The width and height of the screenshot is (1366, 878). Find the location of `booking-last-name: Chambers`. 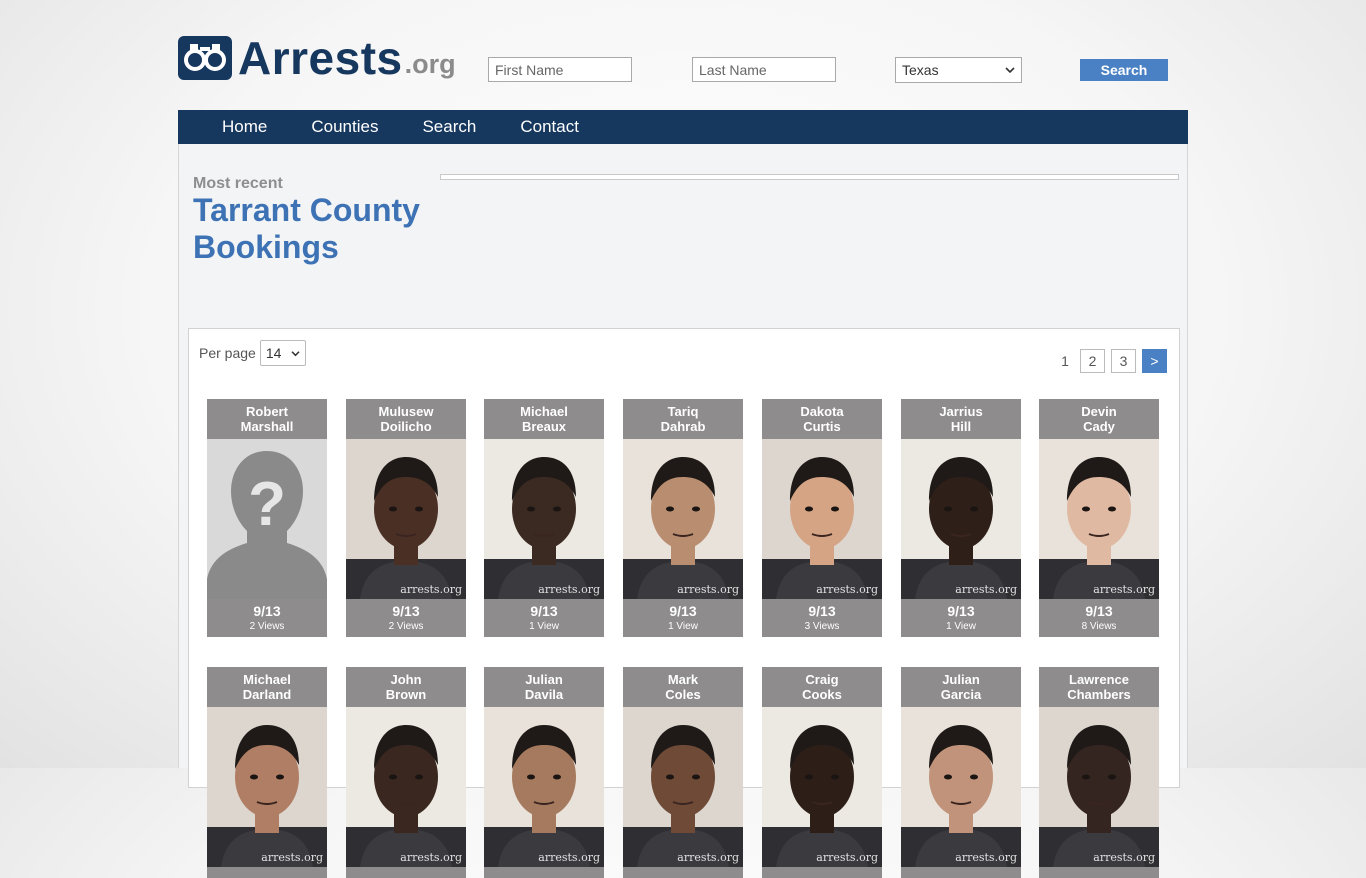

booking-last-name: Chambers is located at coordinates (1099, 694).